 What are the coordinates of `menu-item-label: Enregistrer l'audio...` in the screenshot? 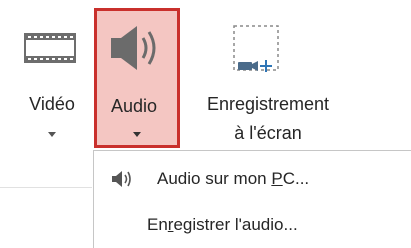 It's located at (222, 224).